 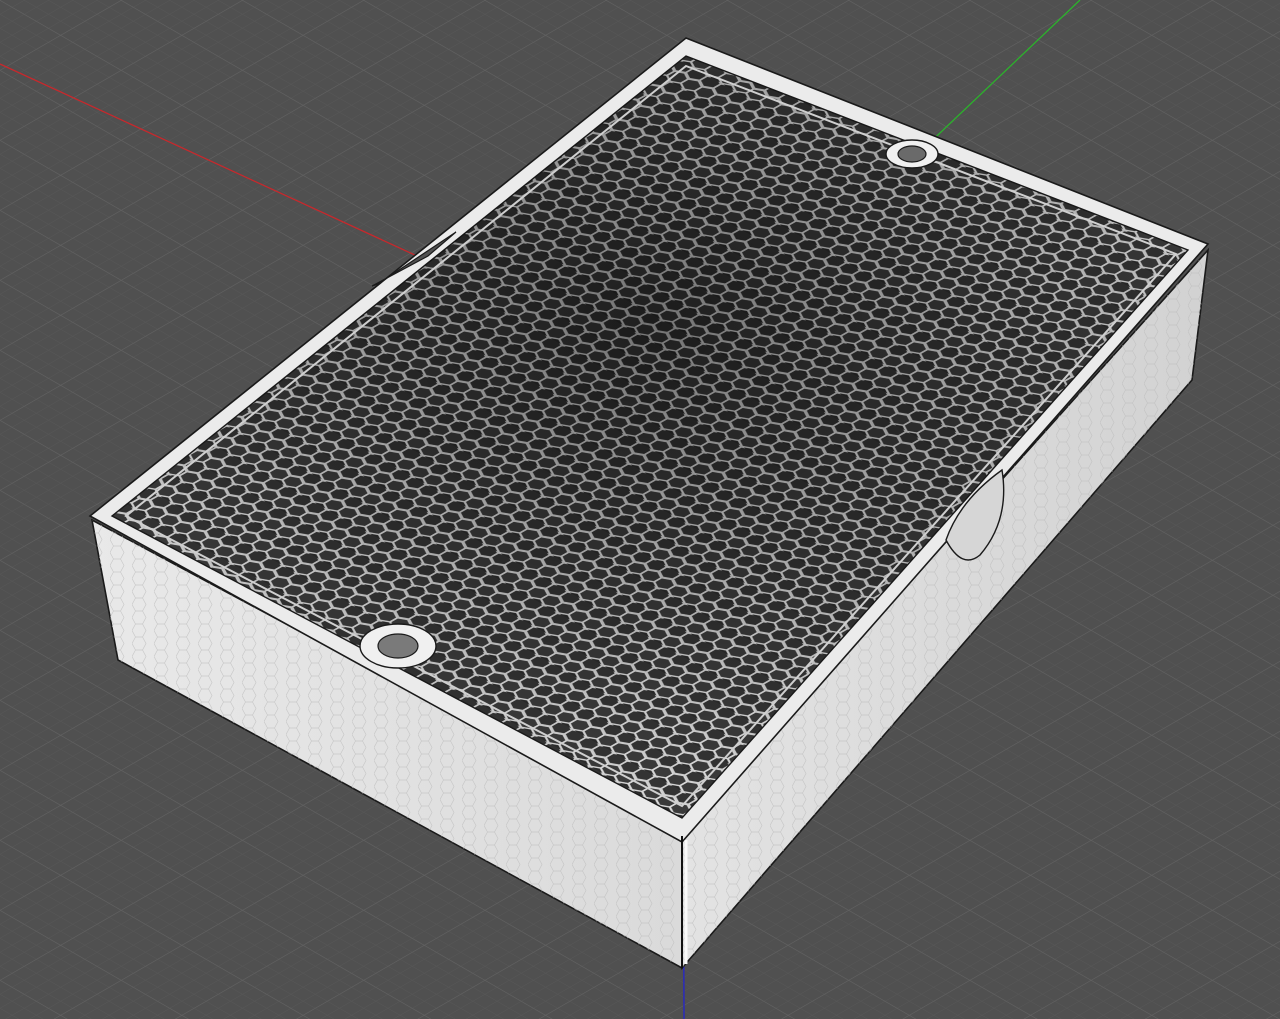 What do you see at coordinates (398, 646) in the screenshot?
I see `mounting-hole-bottom` at bounding box center [398, 646].